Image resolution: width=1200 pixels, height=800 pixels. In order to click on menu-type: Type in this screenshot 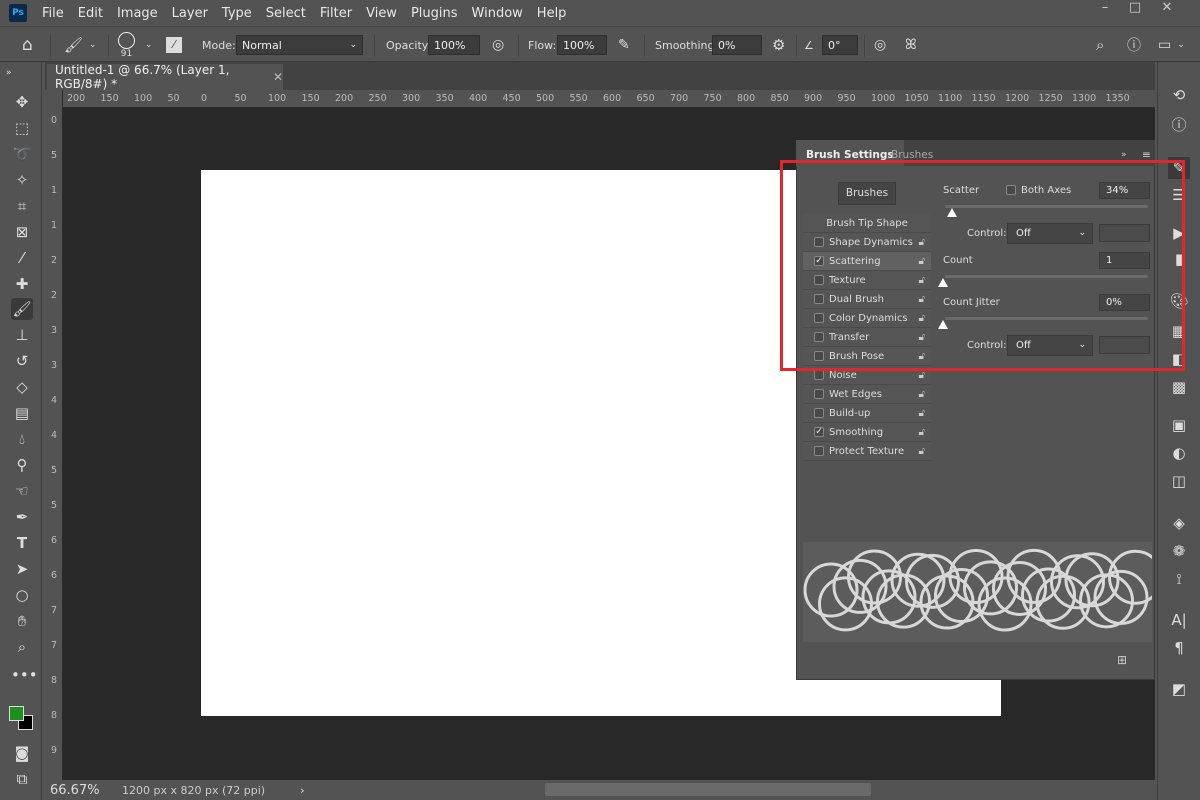, I will do `click(237, 13)`.